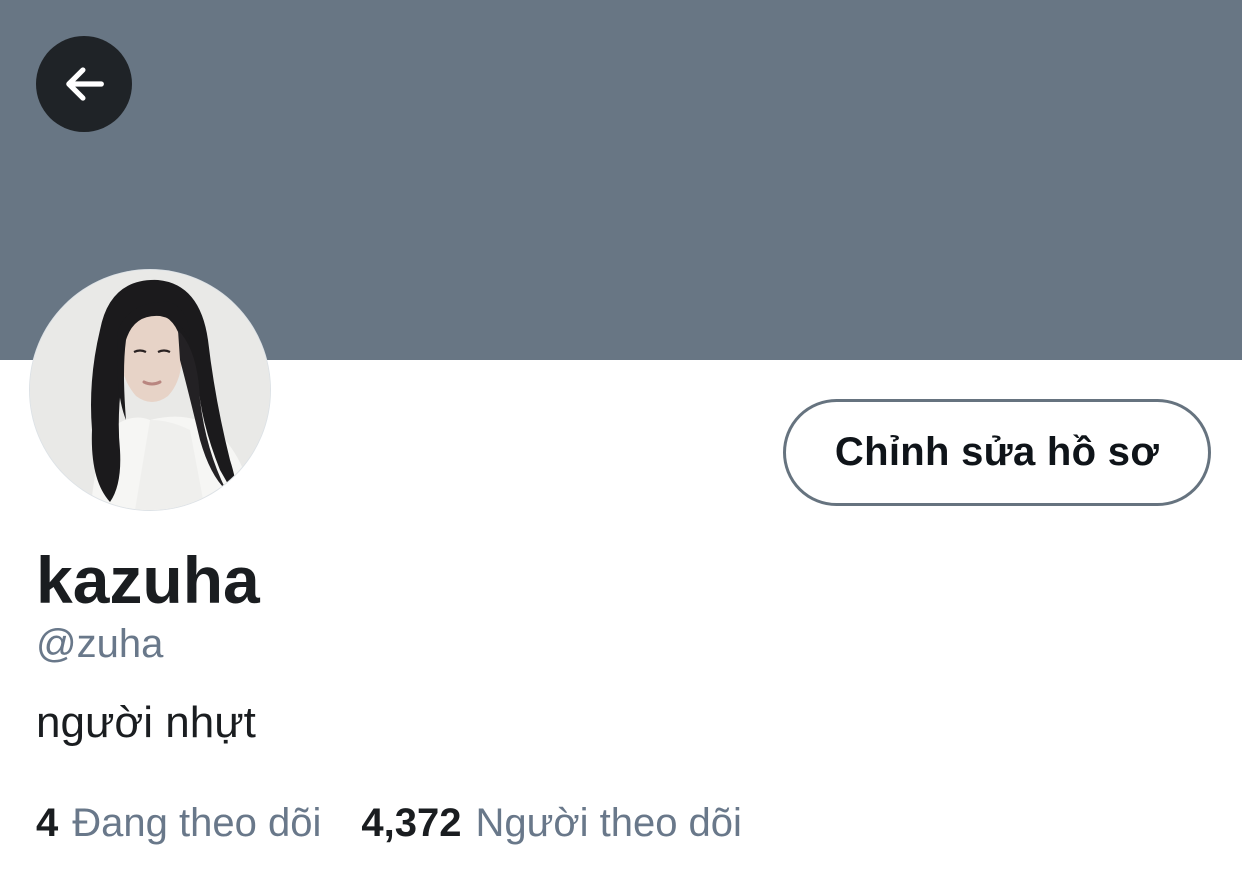 This screenshot has width=1242, height=891. I want to click on avatar, so click(150, 390).